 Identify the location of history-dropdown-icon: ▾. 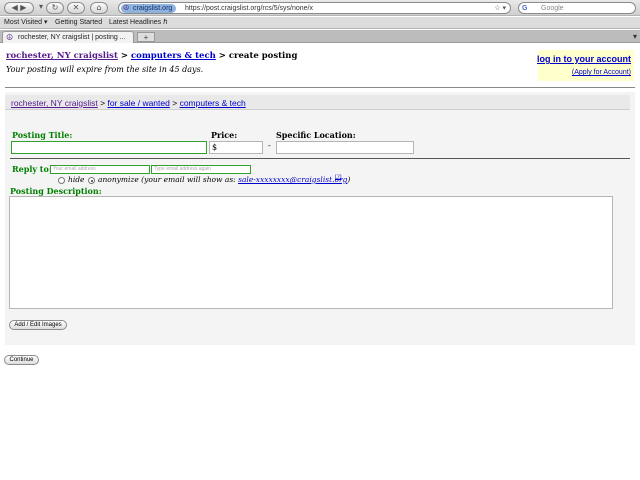
(41, 8).